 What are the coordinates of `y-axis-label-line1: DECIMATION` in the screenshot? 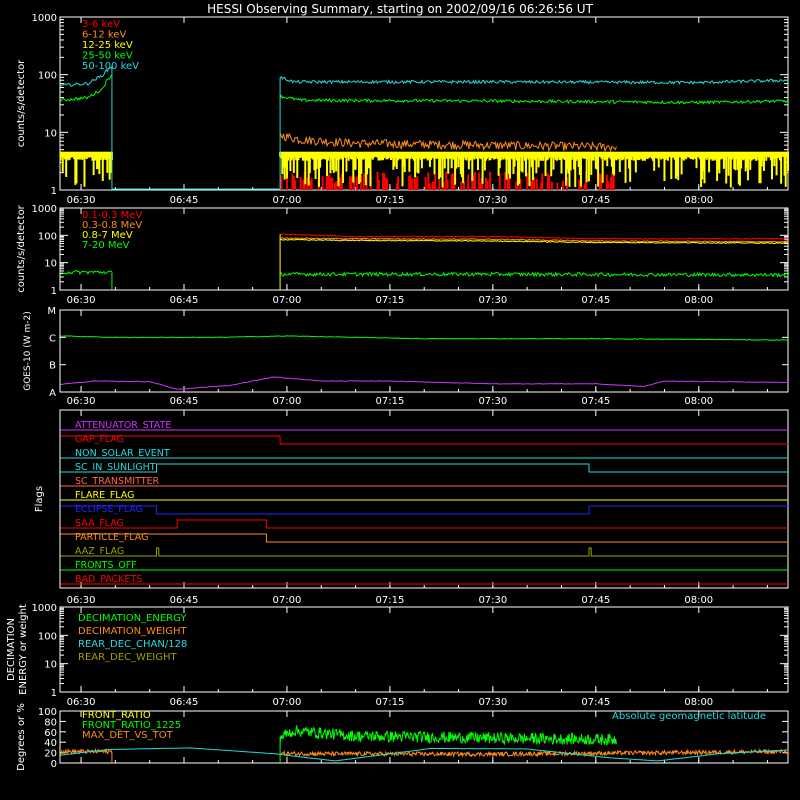 It's located at (11, 649).